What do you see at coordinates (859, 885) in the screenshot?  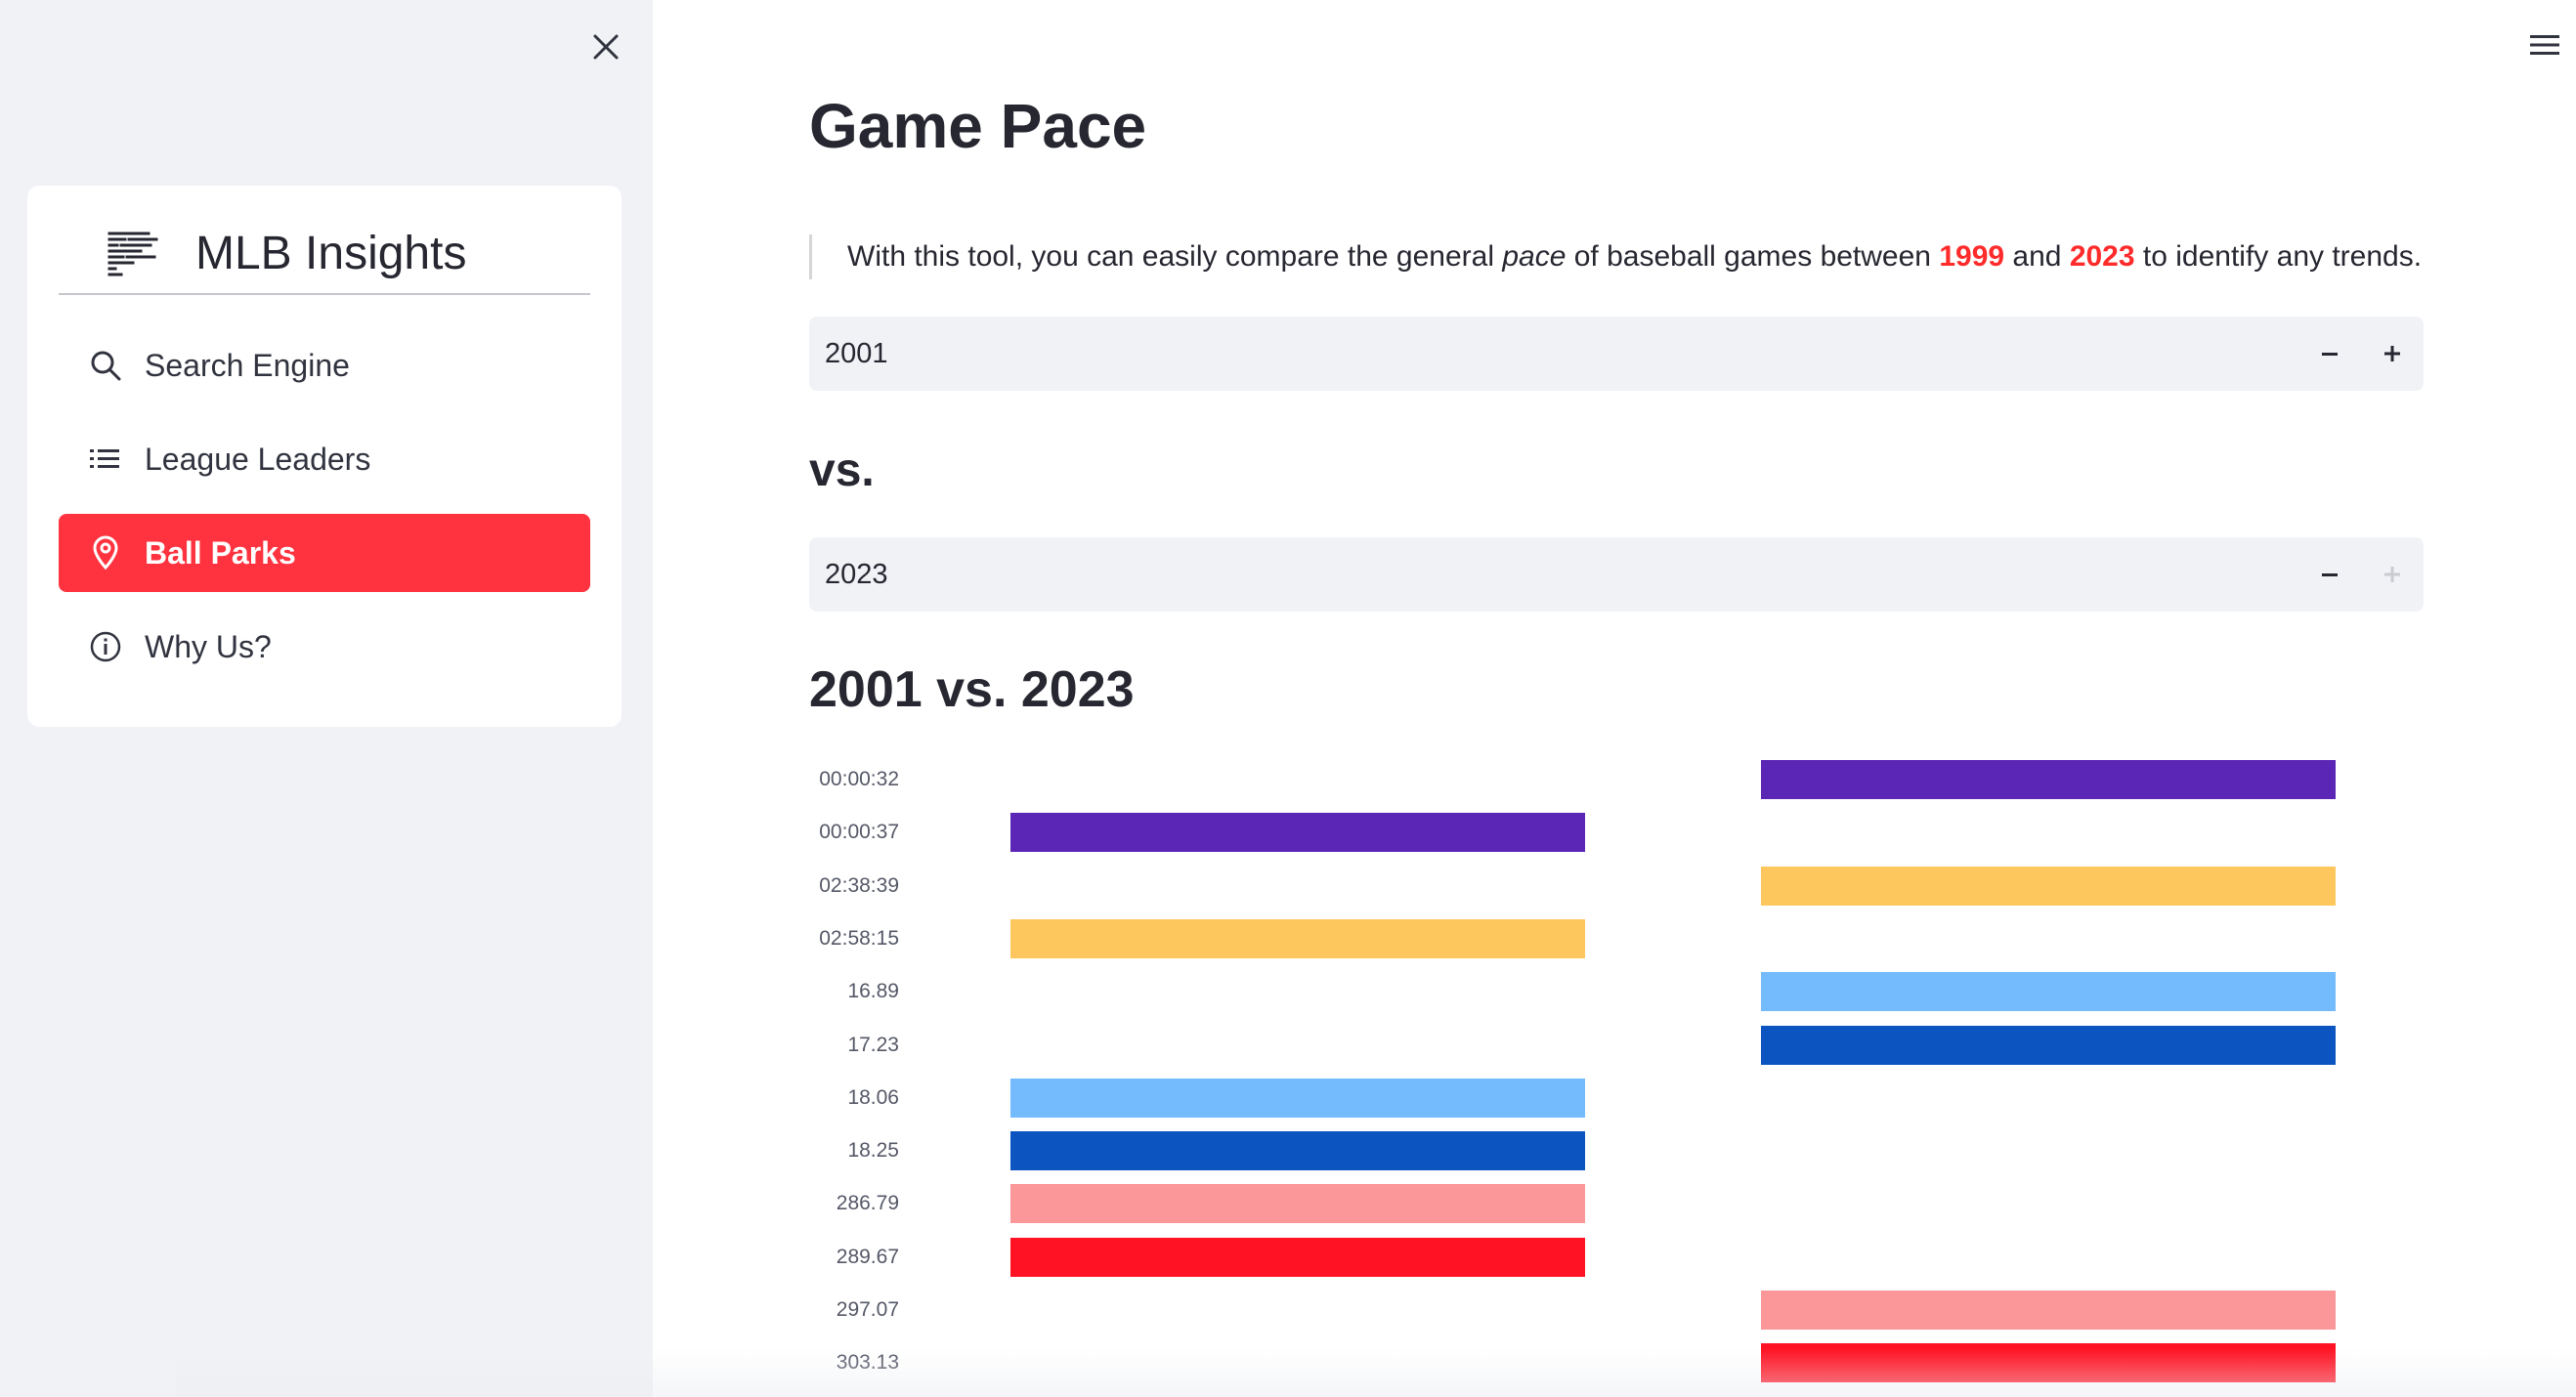 I see `y-tick-label: 02:38:39` at bounding box center [859, 885].